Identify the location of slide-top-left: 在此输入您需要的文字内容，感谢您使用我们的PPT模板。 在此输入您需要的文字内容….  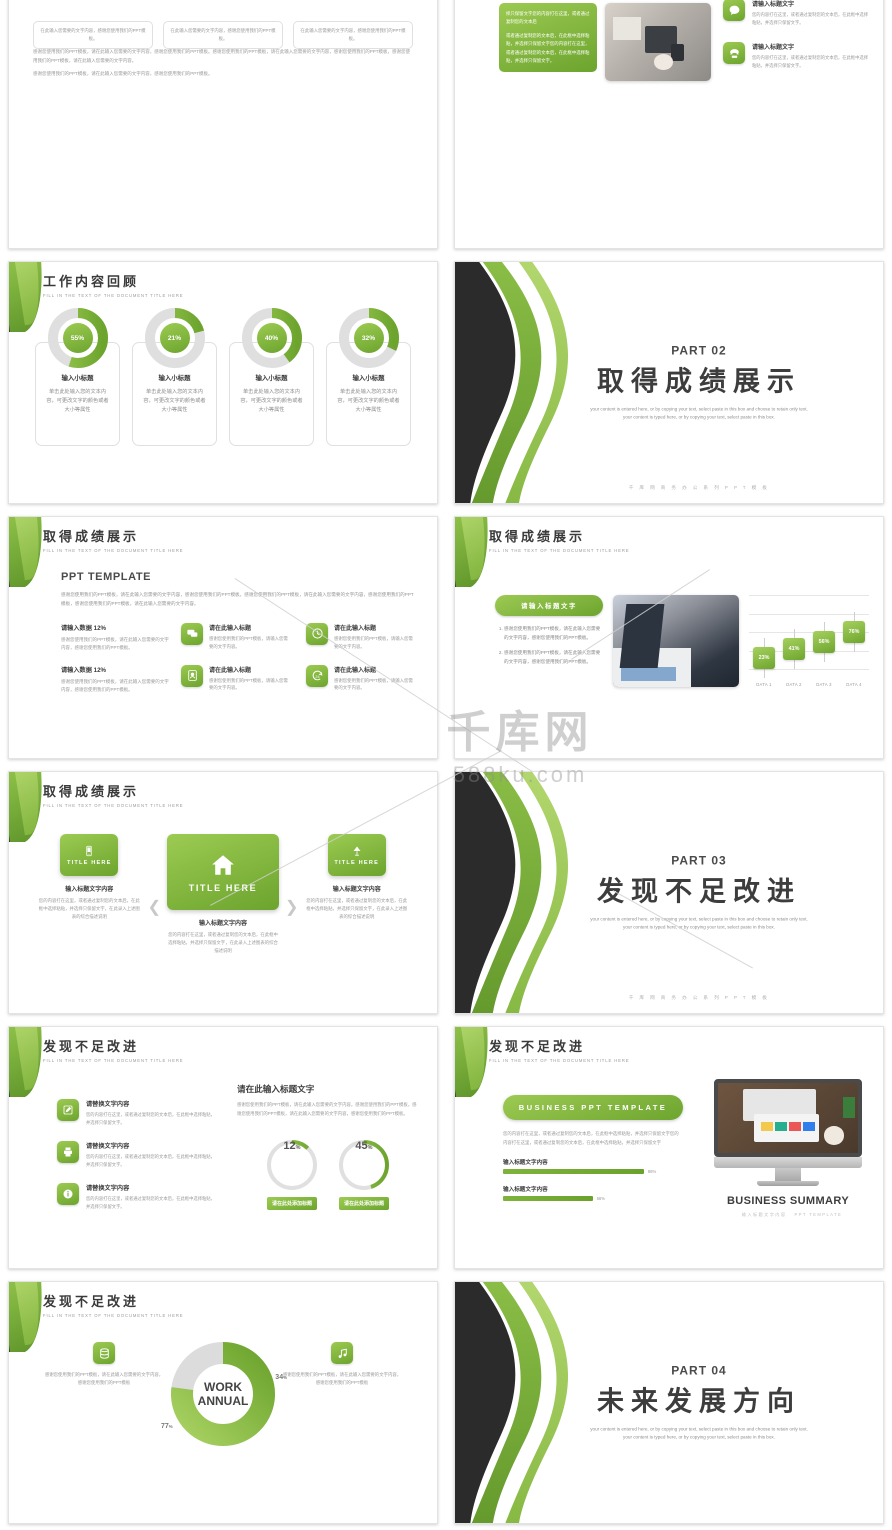
(223, 124).